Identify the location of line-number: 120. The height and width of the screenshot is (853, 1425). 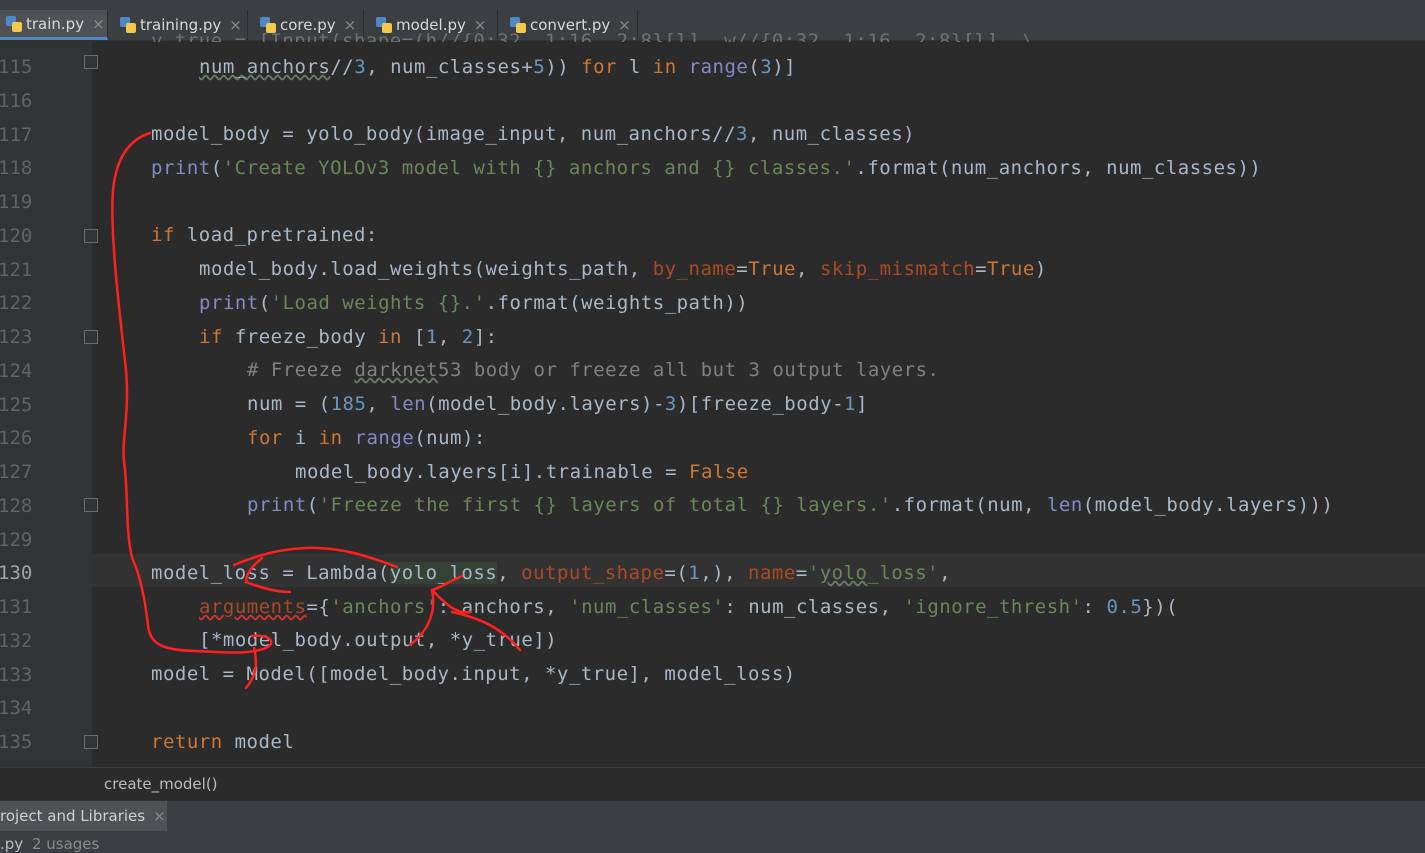
(16, 235).